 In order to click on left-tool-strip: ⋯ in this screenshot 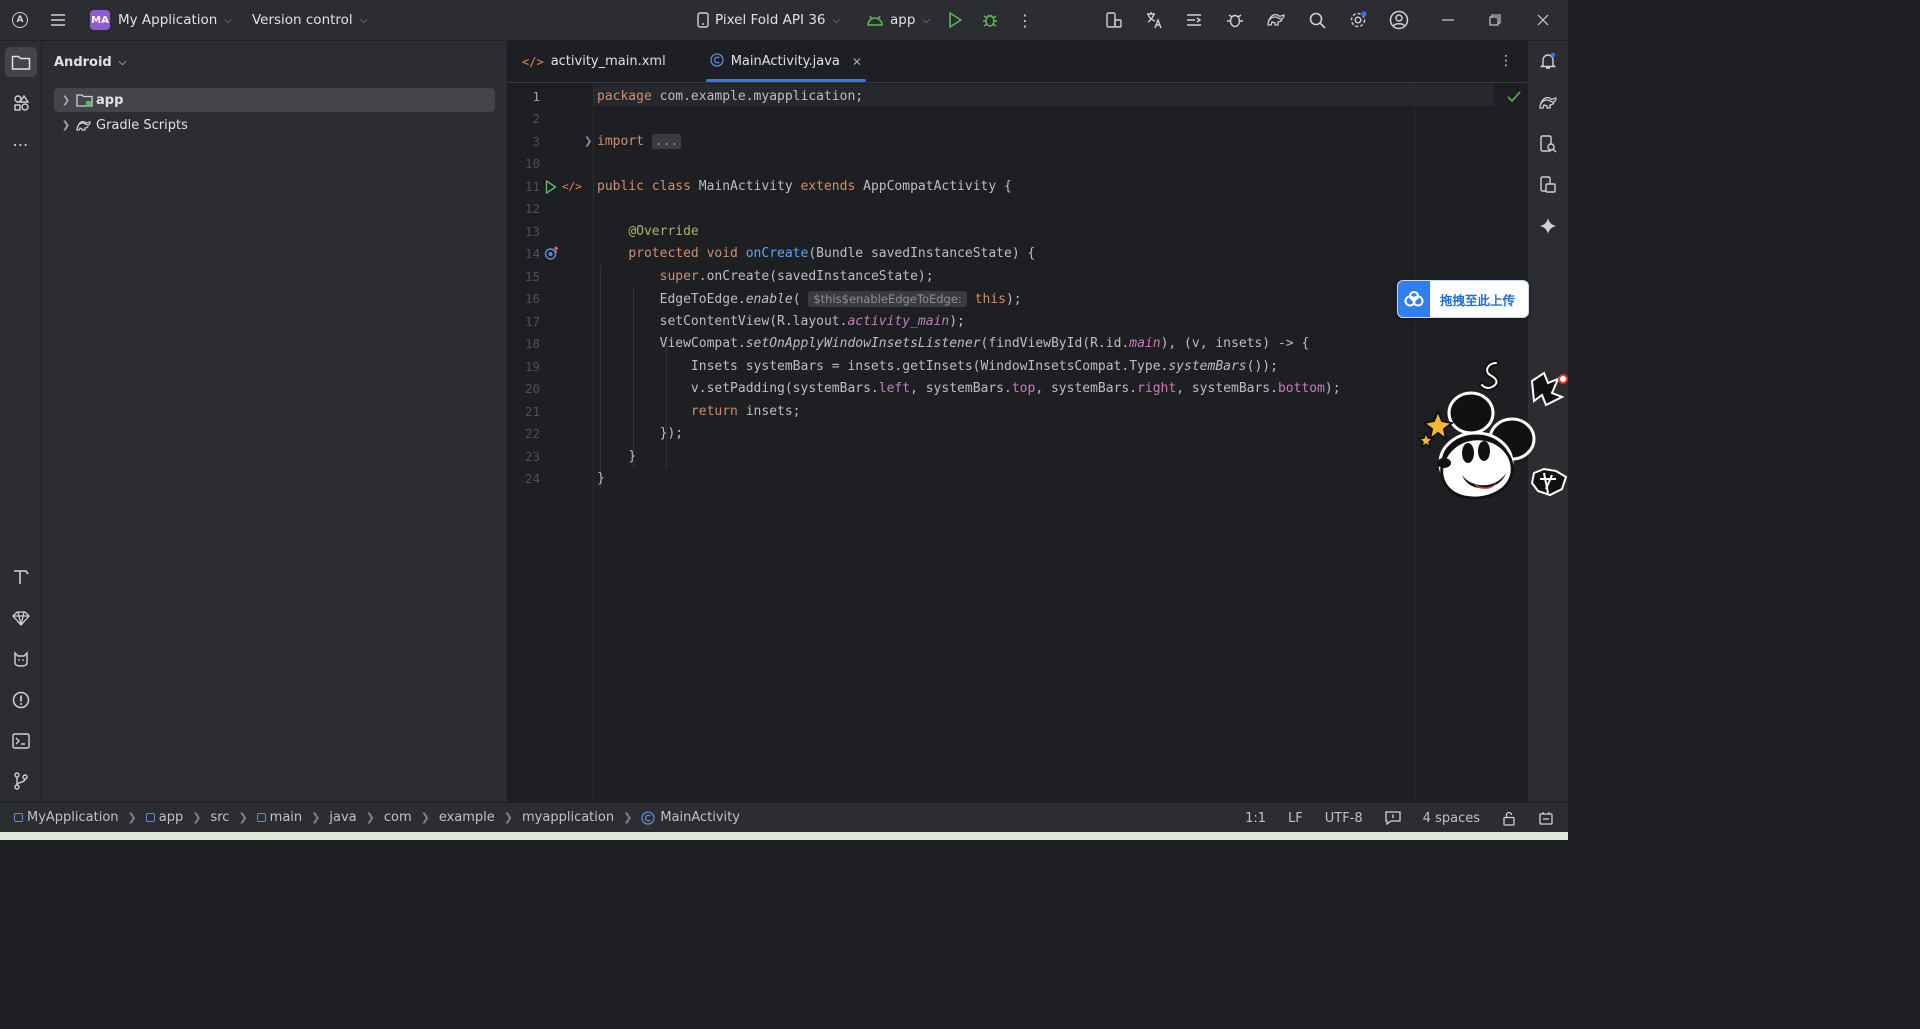, I will do `click(21, 421)`.